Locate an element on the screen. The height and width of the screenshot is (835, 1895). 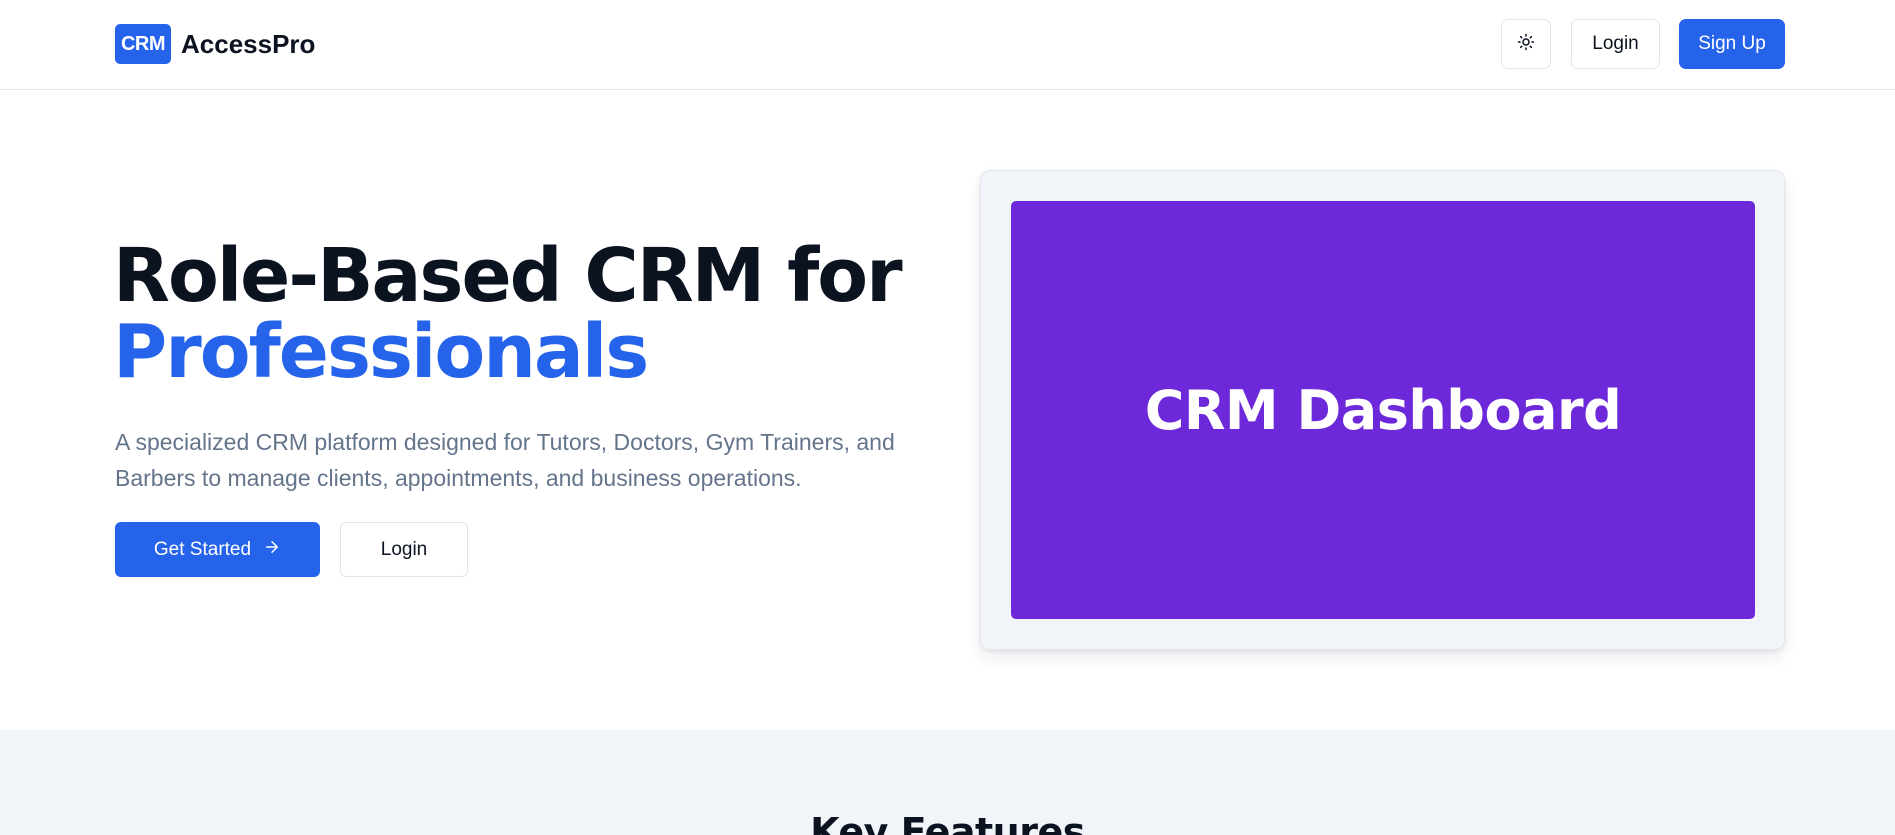
brand-logo: CRM AccessPro is located at coordinates (215, 44).